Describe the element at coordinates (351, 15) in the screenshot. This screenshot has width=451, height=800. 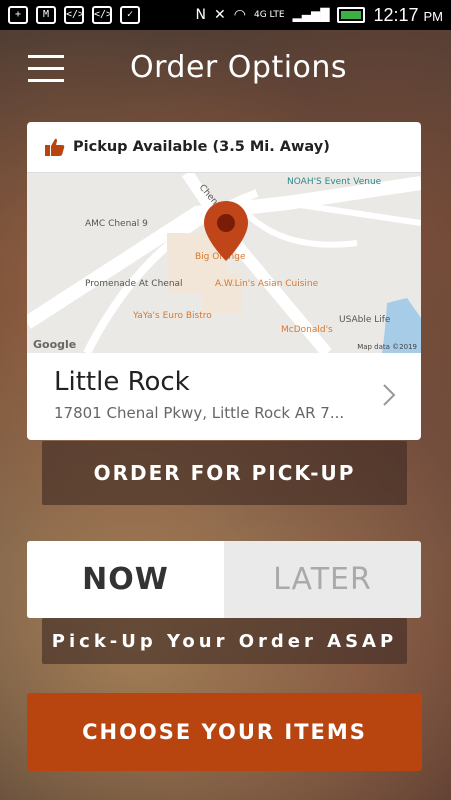
I see `battery-icon` at that location.